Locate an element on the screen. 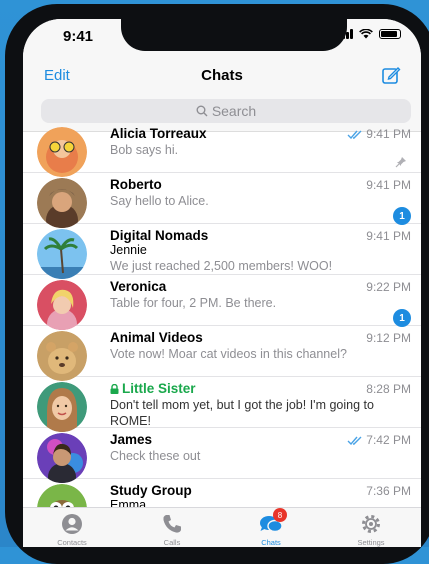  tab-contacts: Contacts is located at coordinates (72, 529).